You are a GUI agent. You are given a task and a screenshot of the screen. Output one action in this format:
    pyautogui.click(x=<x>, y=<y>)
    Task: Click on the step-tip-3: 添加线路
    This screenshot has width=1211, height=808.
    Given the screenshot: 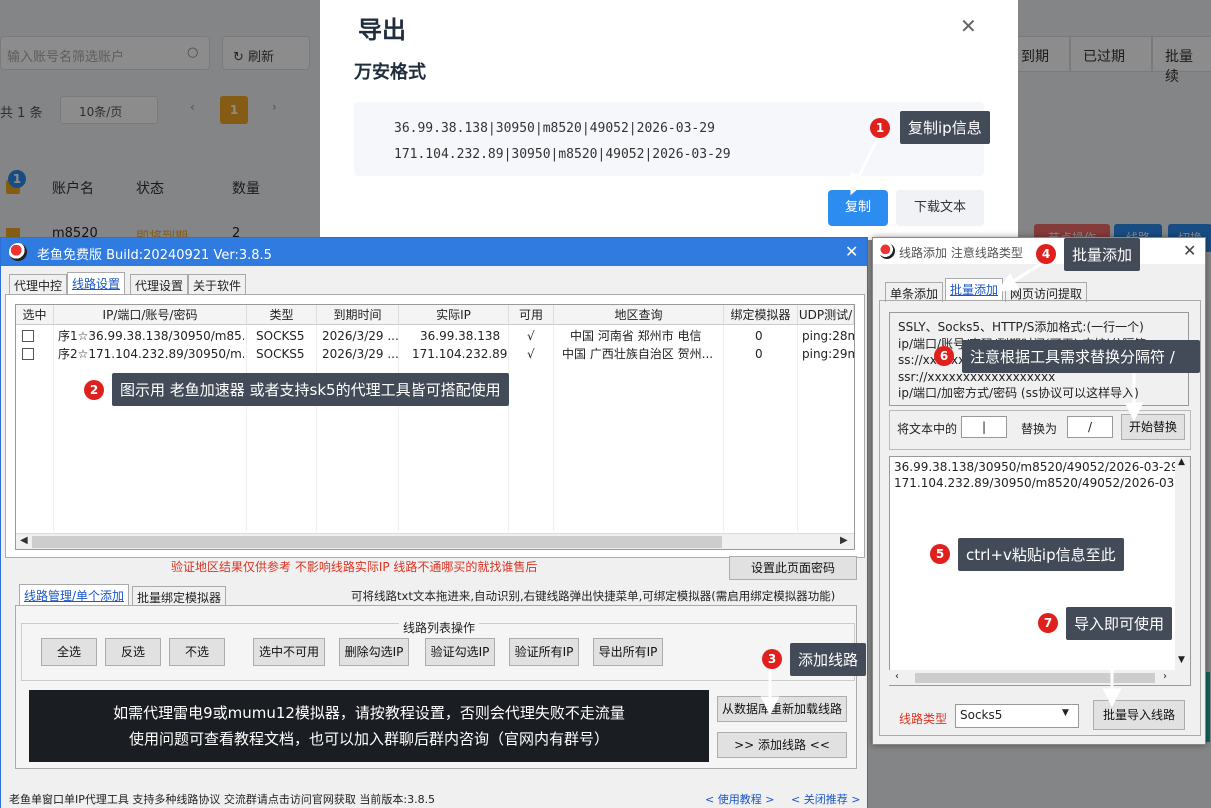 What is the action you would take?
    pyautogui.click(x=828, y=659)
    